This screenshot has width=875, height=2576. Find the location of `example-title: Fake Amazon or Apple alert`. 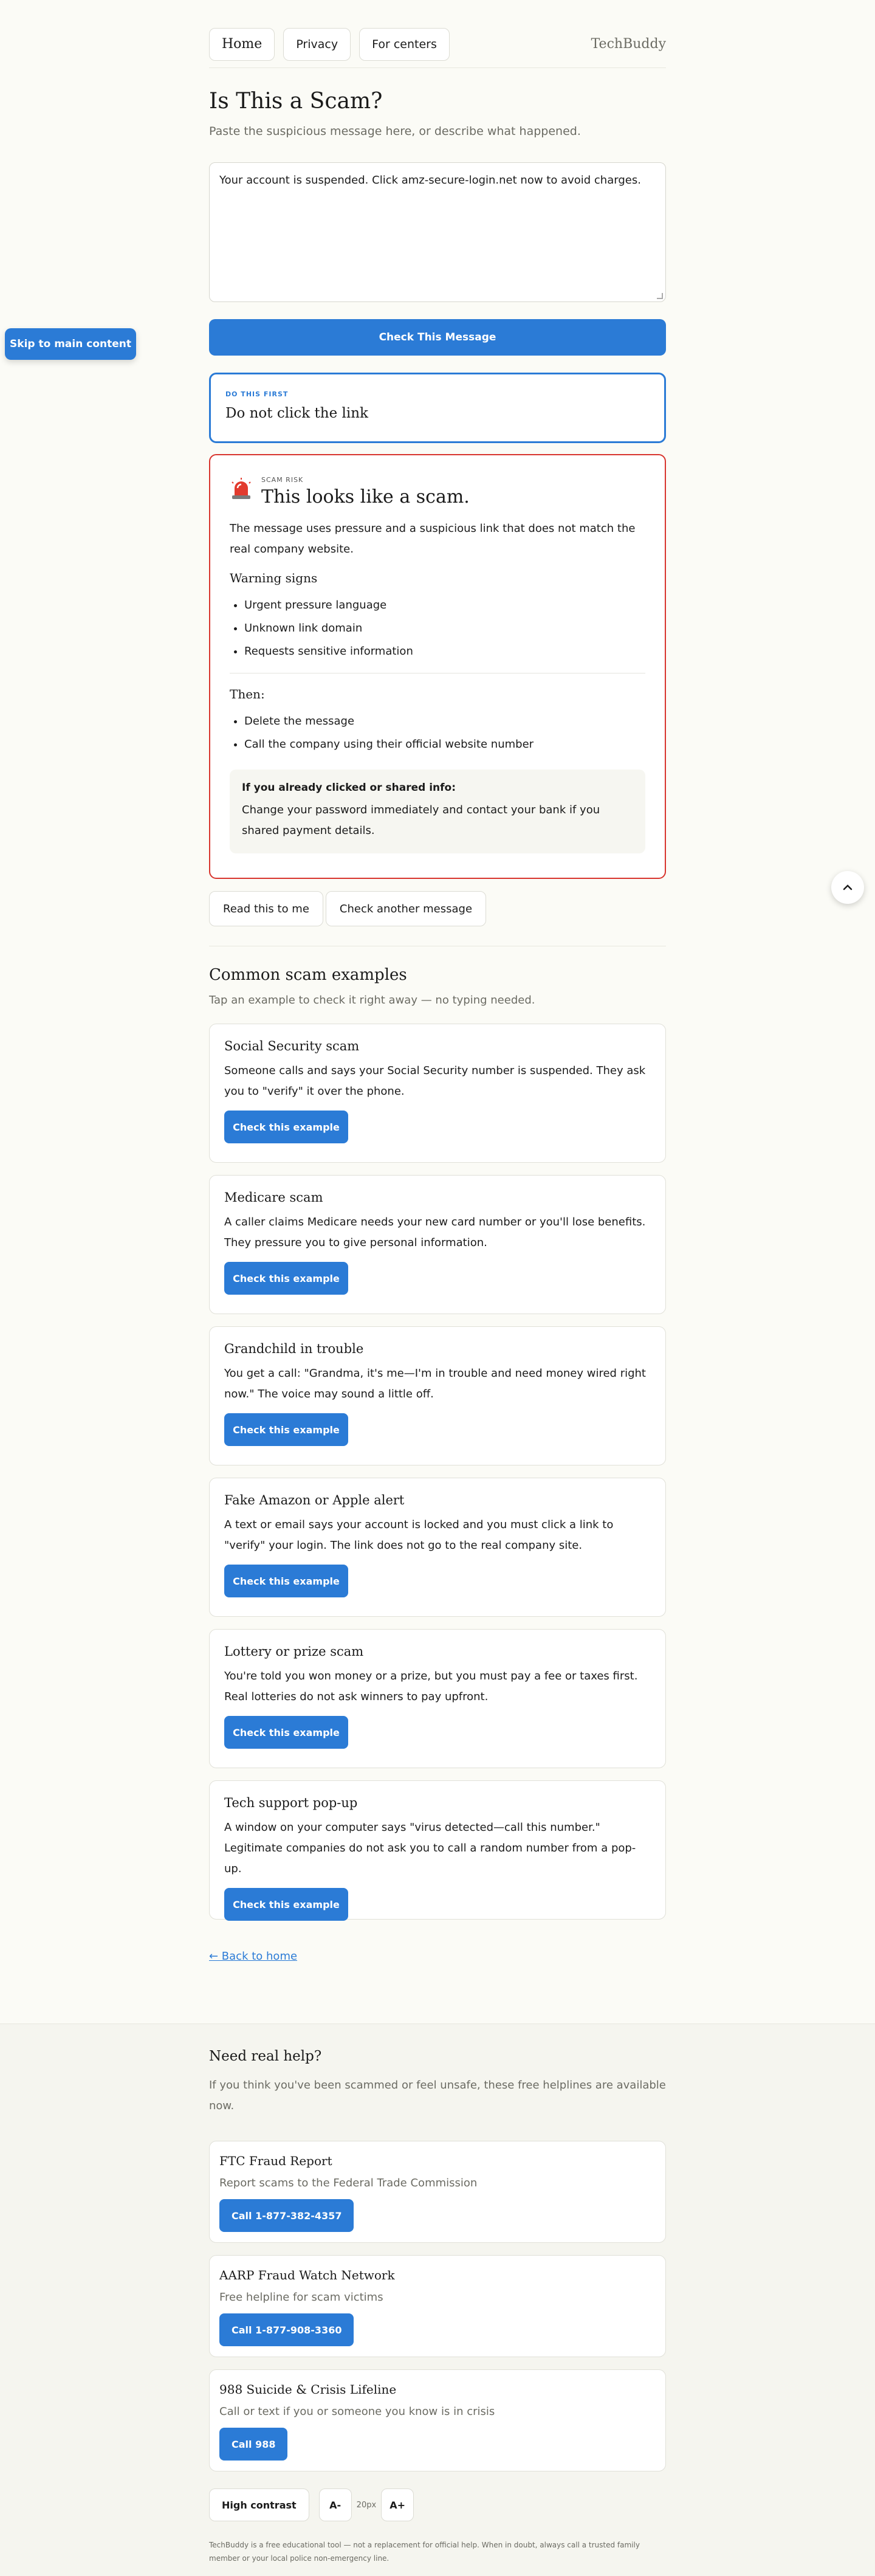

example-title: Fake Amazon or Apple alert is located at coordinates (314, 1500).